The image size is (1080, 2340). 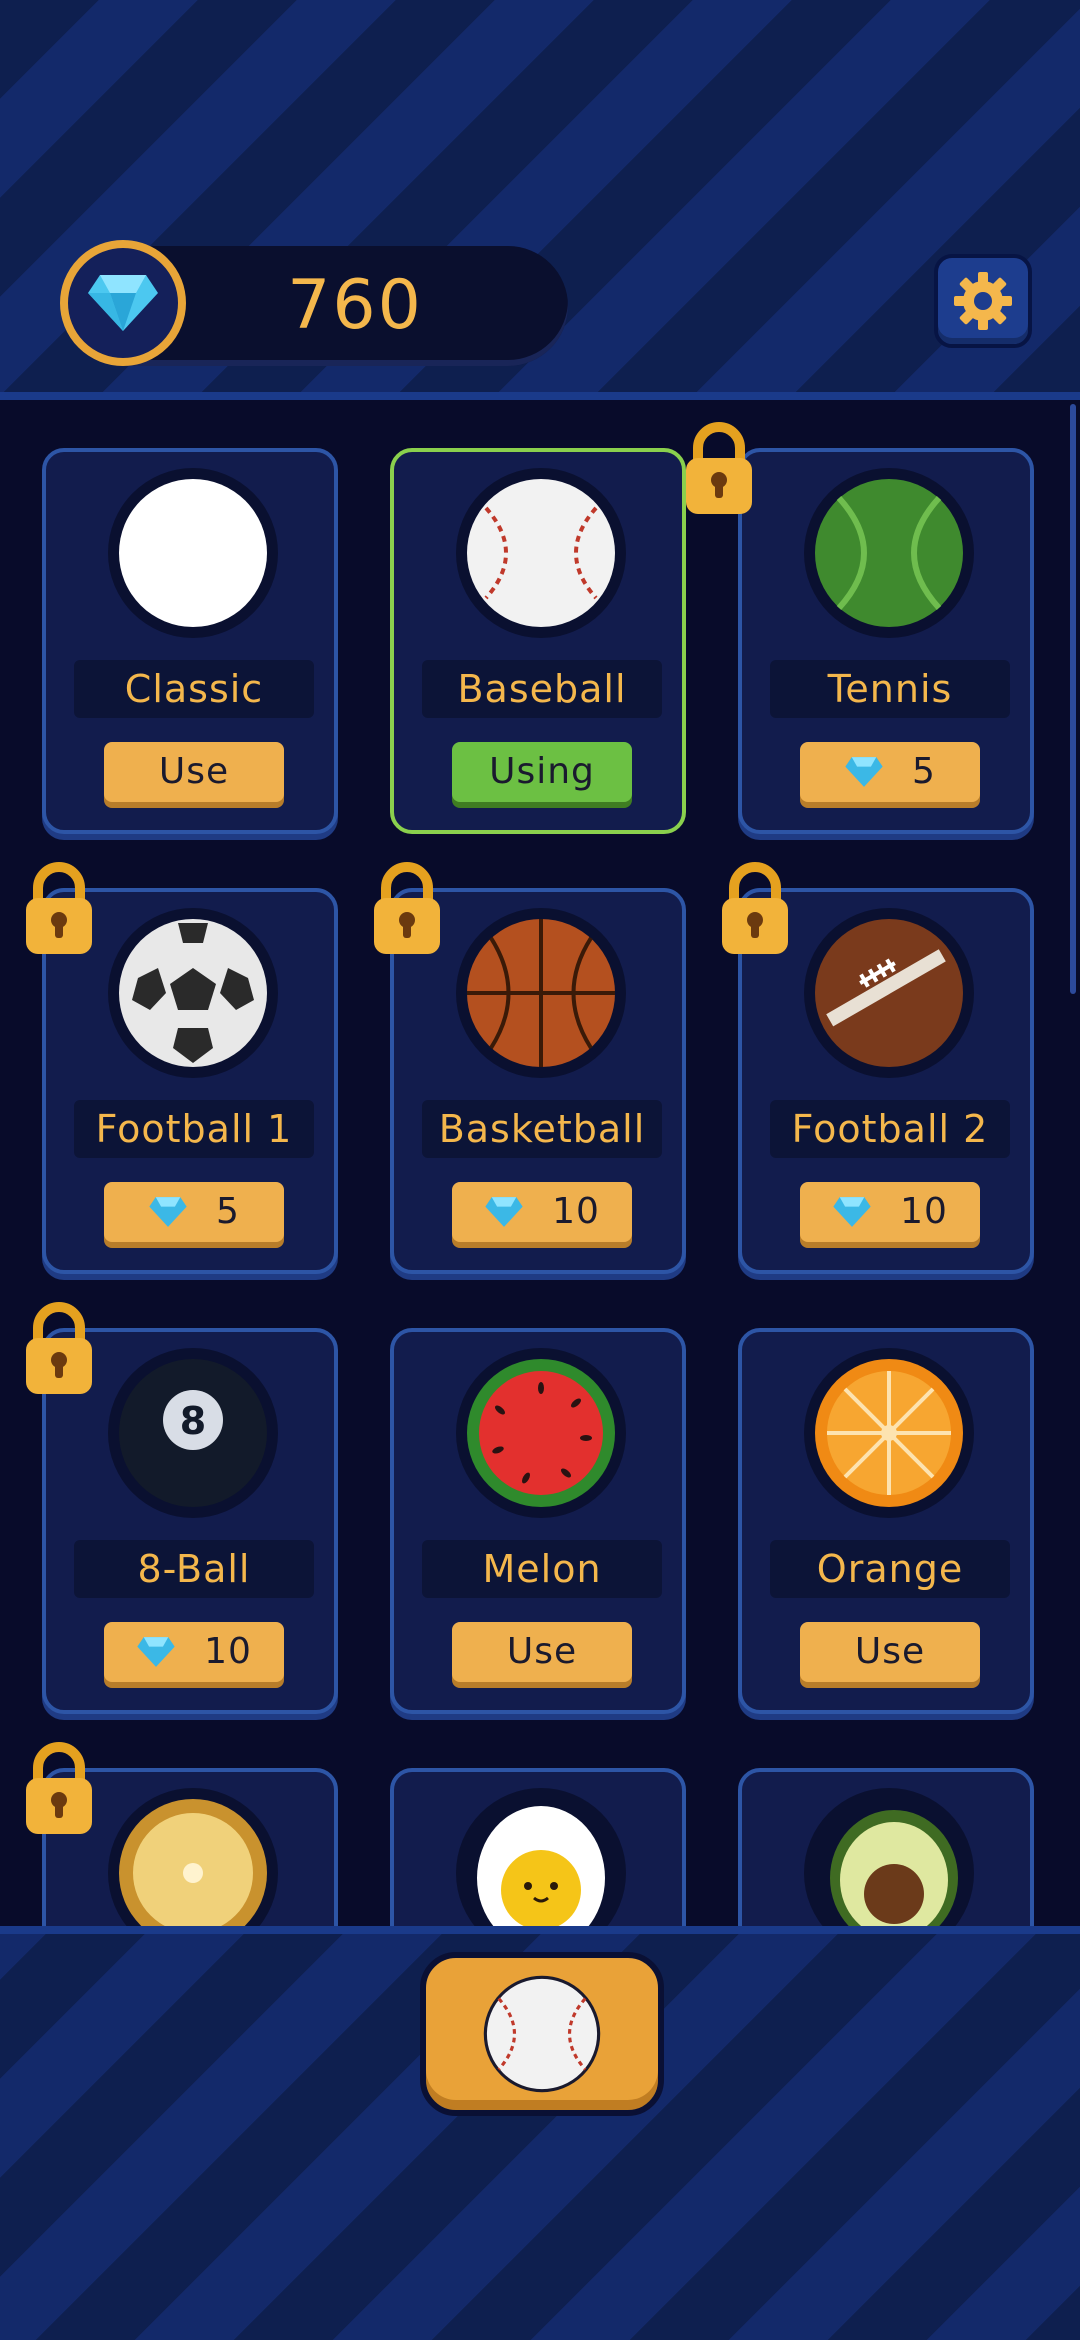 What do you see at coordinates (540, 396) in the screenshot?
I see `header-divider` at bounding box center [540, 396].